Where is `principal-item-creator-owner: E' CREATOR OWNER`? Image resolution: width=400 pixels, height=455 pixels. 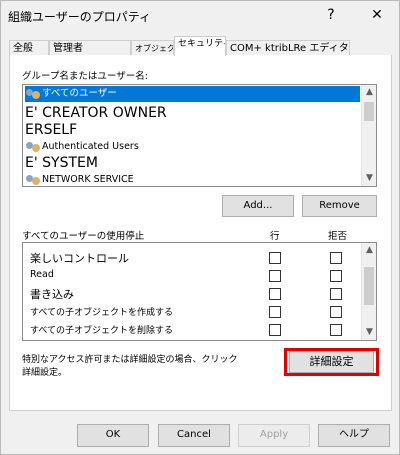 principal-item-creator-owner: E' CREATOR OWNER is located at coordinates (192, 113).